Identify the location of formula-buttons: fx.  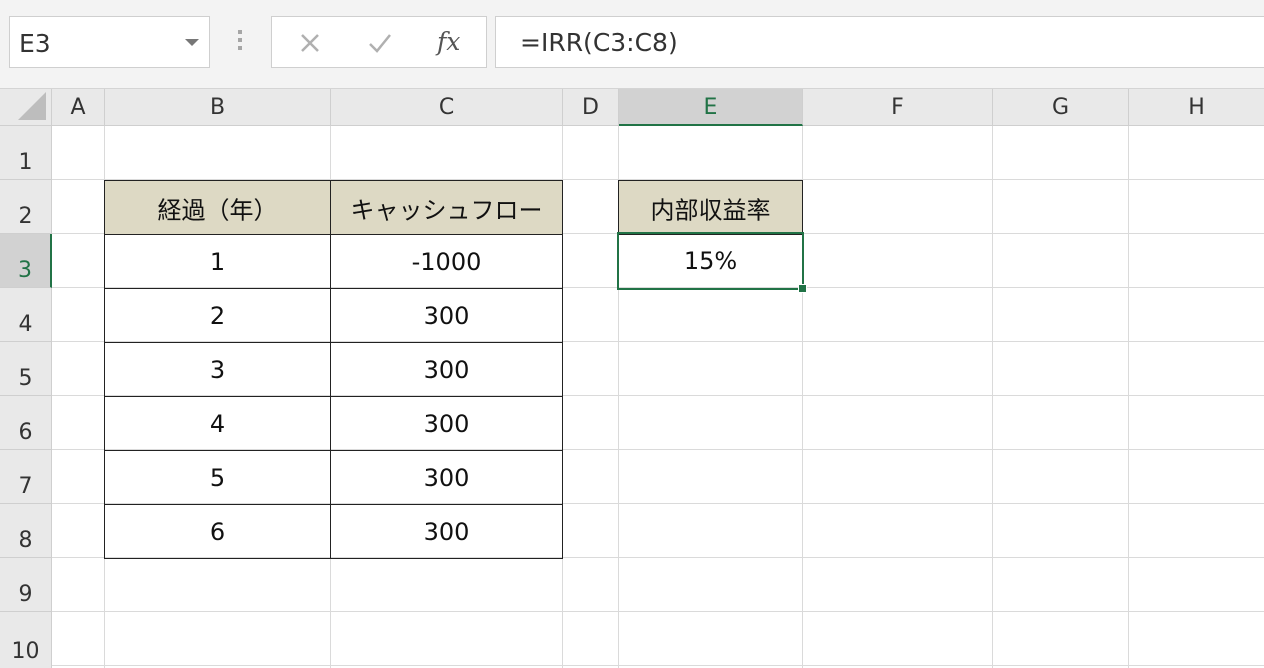
(379, 42).